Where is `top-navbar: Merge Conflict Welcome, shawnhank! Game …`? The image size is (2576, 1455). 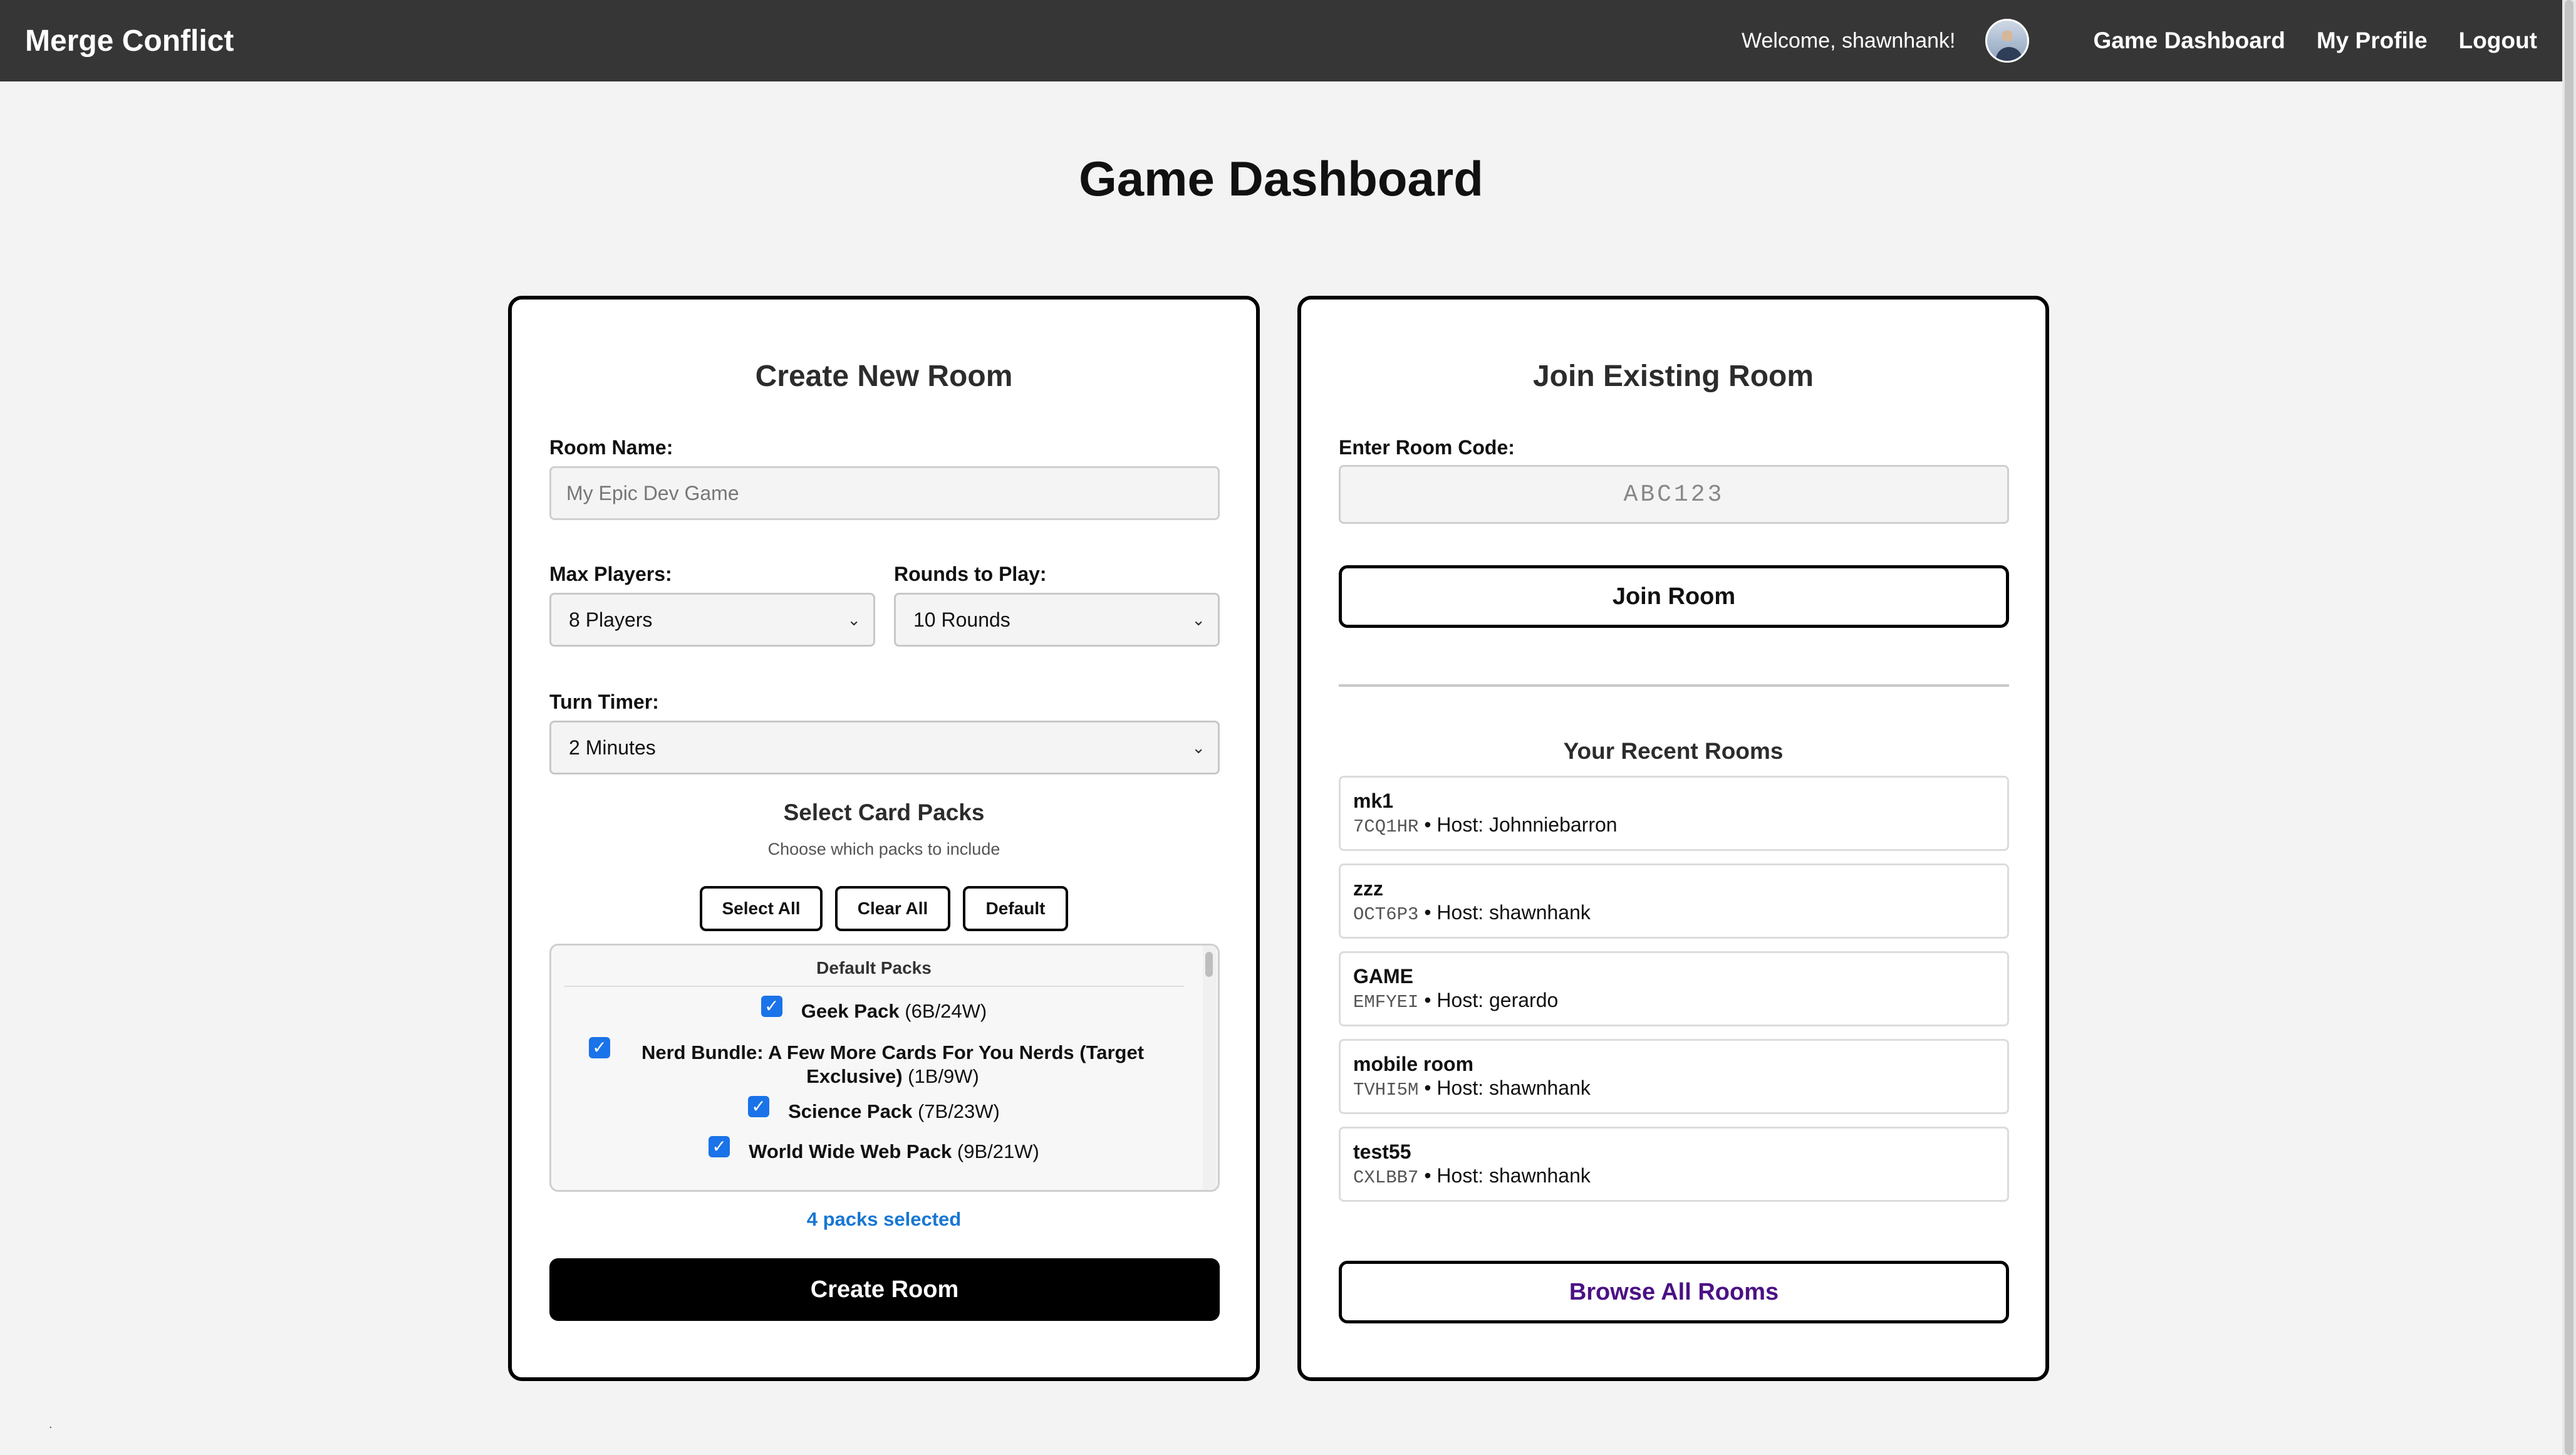 top-navbar: Merge Conflict Welcome, shawnhank! Game … is located at coordinates (1281, 40).